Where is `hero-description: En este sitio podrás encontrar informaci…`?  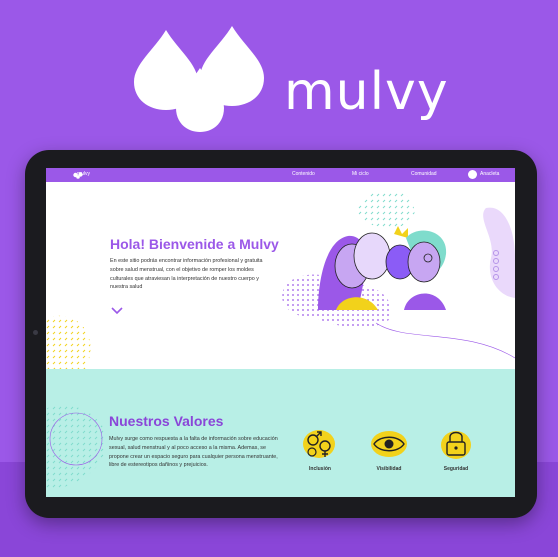
hero-description: En este sitio podrás encontrar informaci… is located at coordinates (186, 274).